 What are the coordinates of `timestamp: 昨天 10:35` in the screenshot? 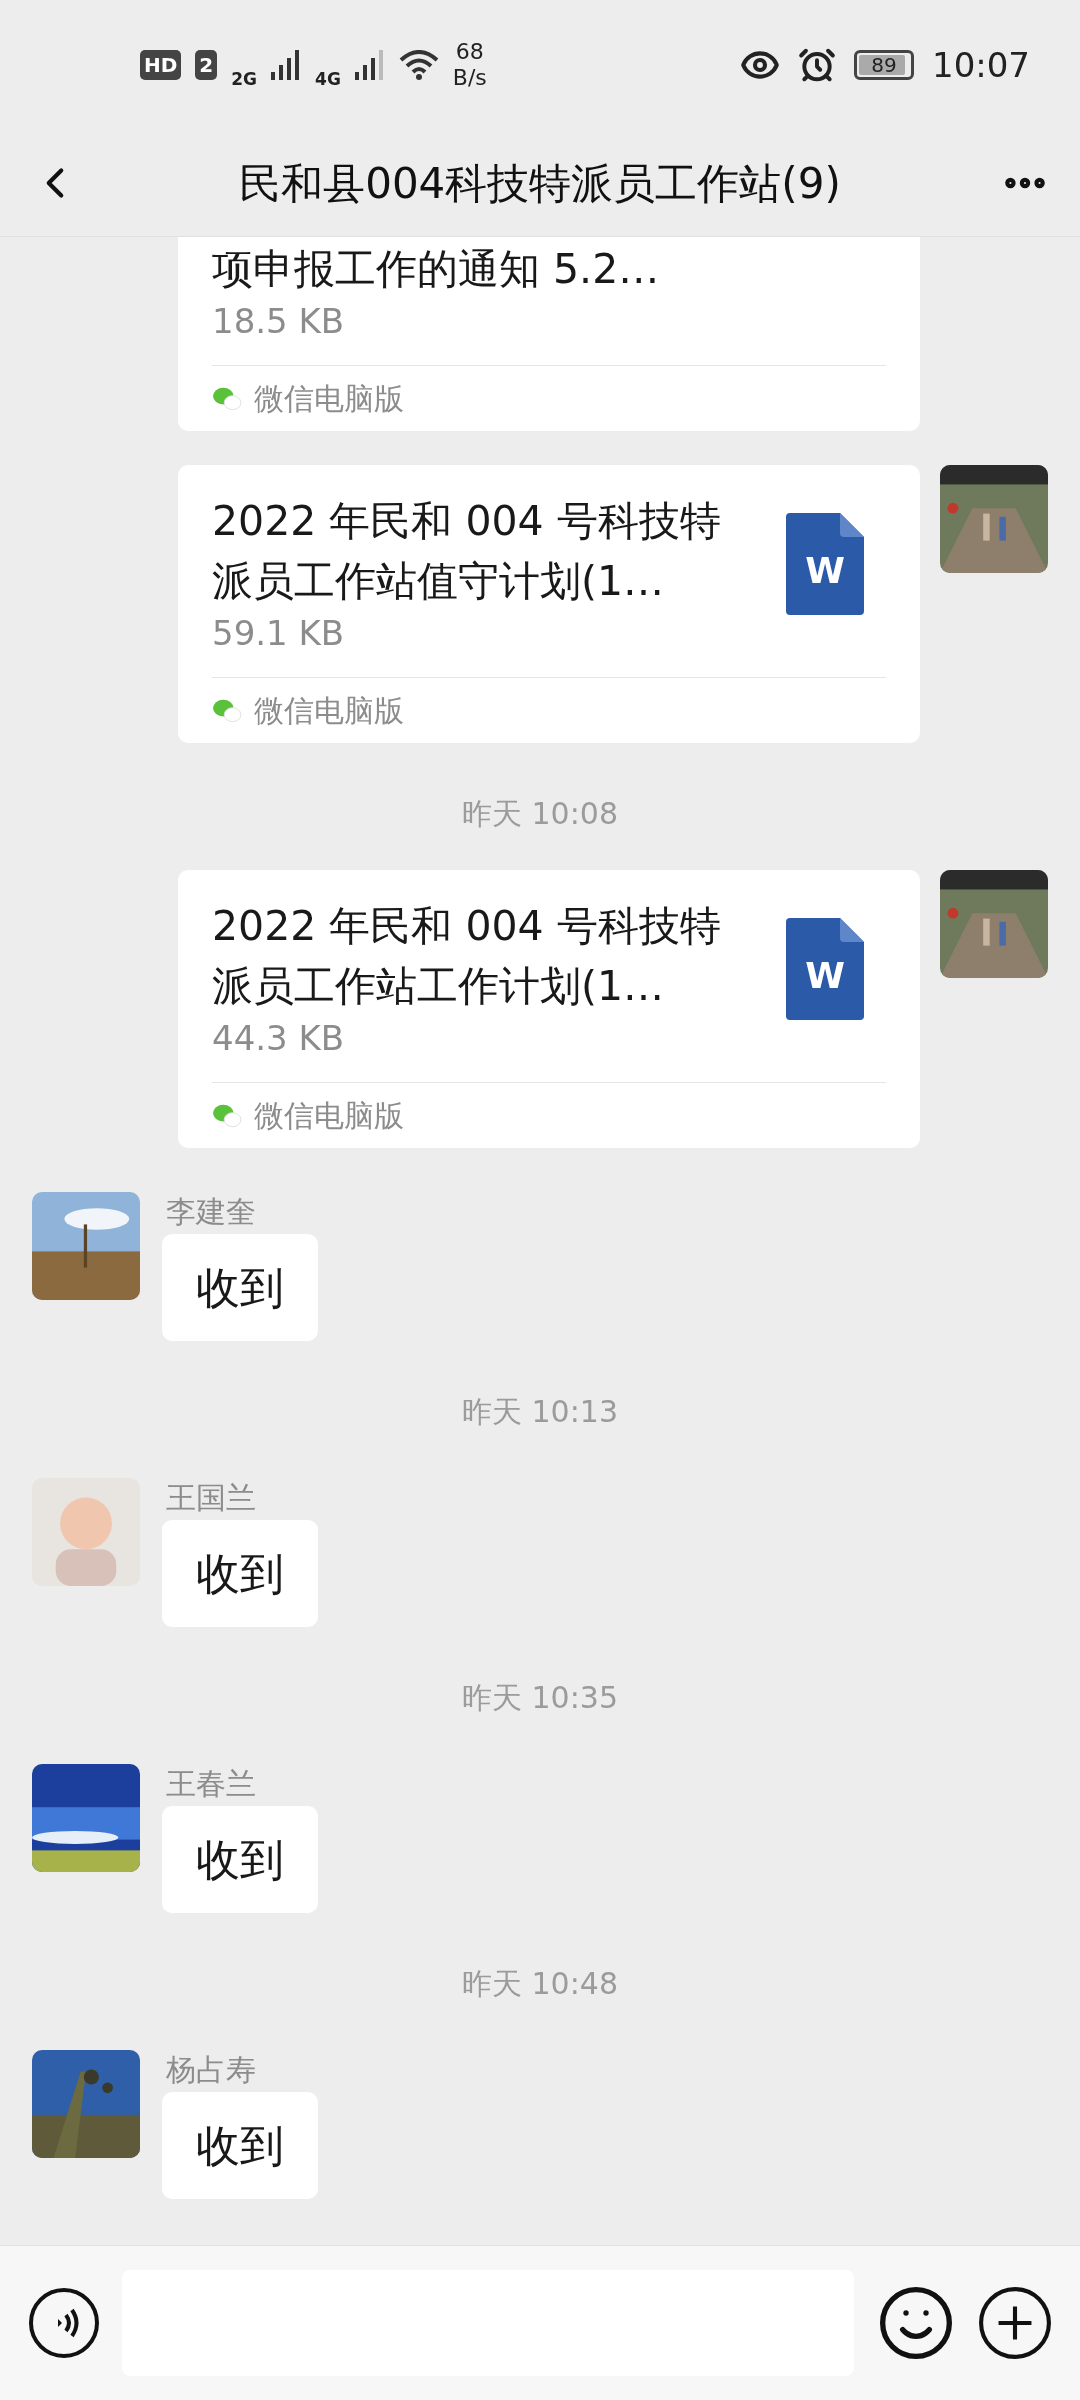 It's located at (540, 1698).